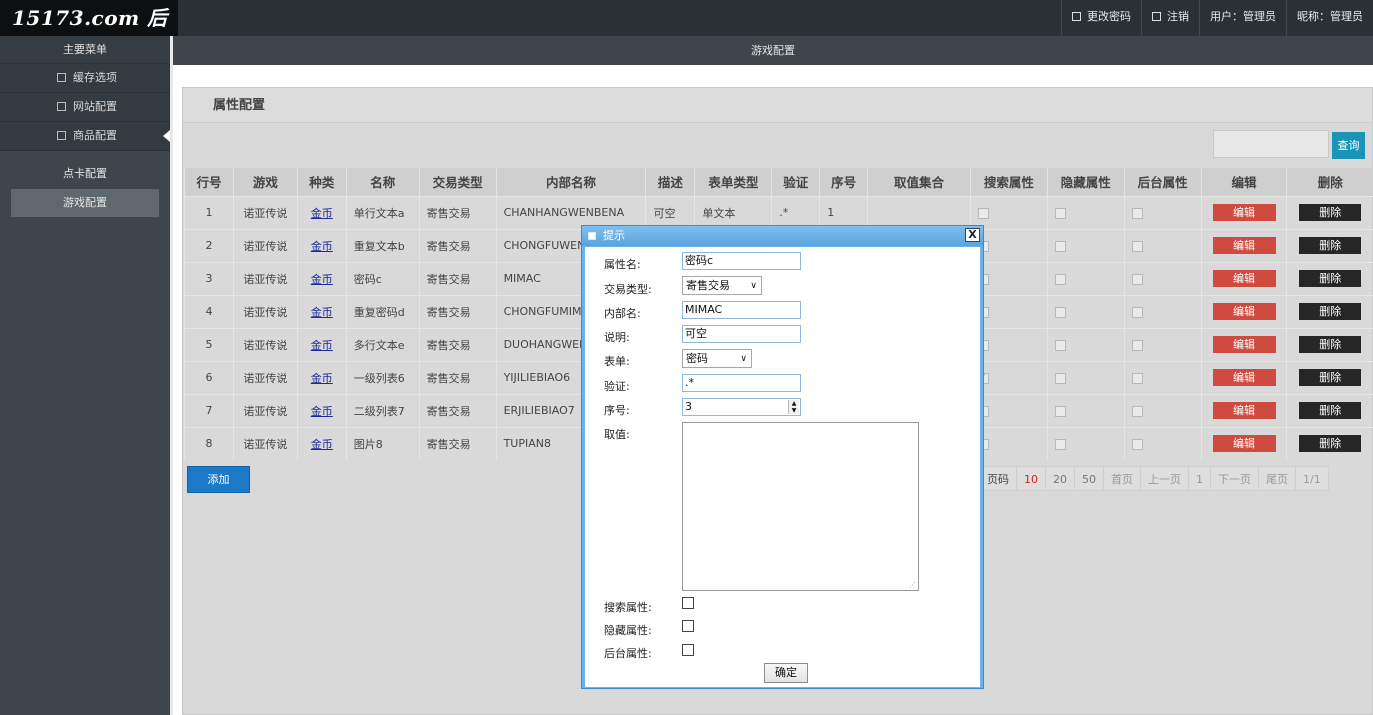 Image resolution: width=1373 pixels, height=715 pixels. Describe the element at coordinates (209, 212) in the screenshot. I see `row-number: 1` at that location.